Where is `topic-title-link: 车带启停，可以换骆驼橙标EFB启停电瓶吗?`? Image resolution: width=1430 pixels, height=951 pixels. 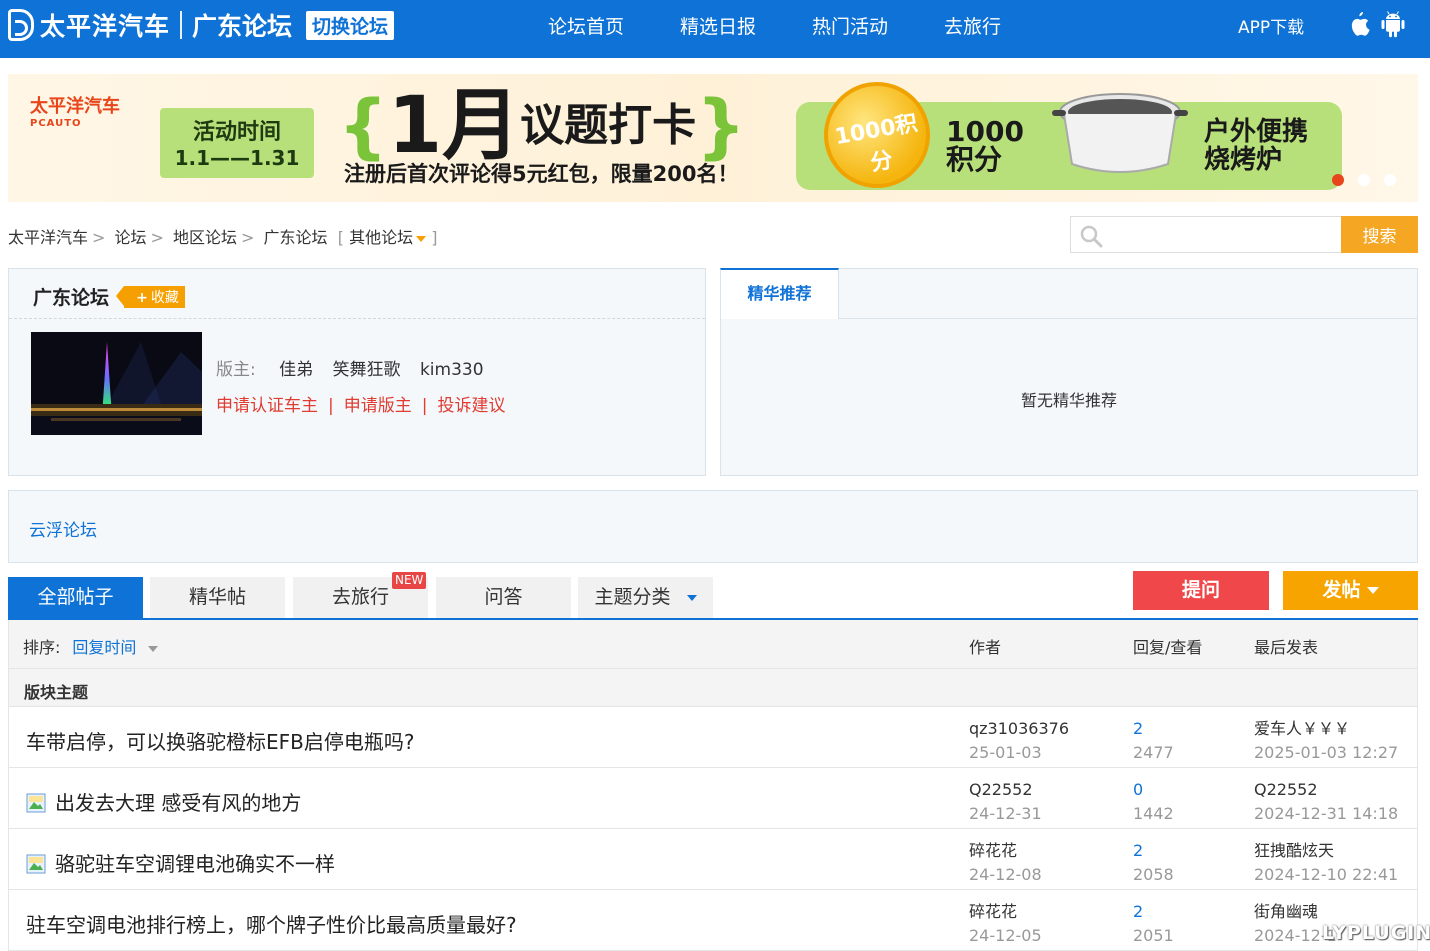 topic-title-link: 车带启停，可以换骆驼橙标EFB启停电瓶吗? is located at coordinates (220, 740).